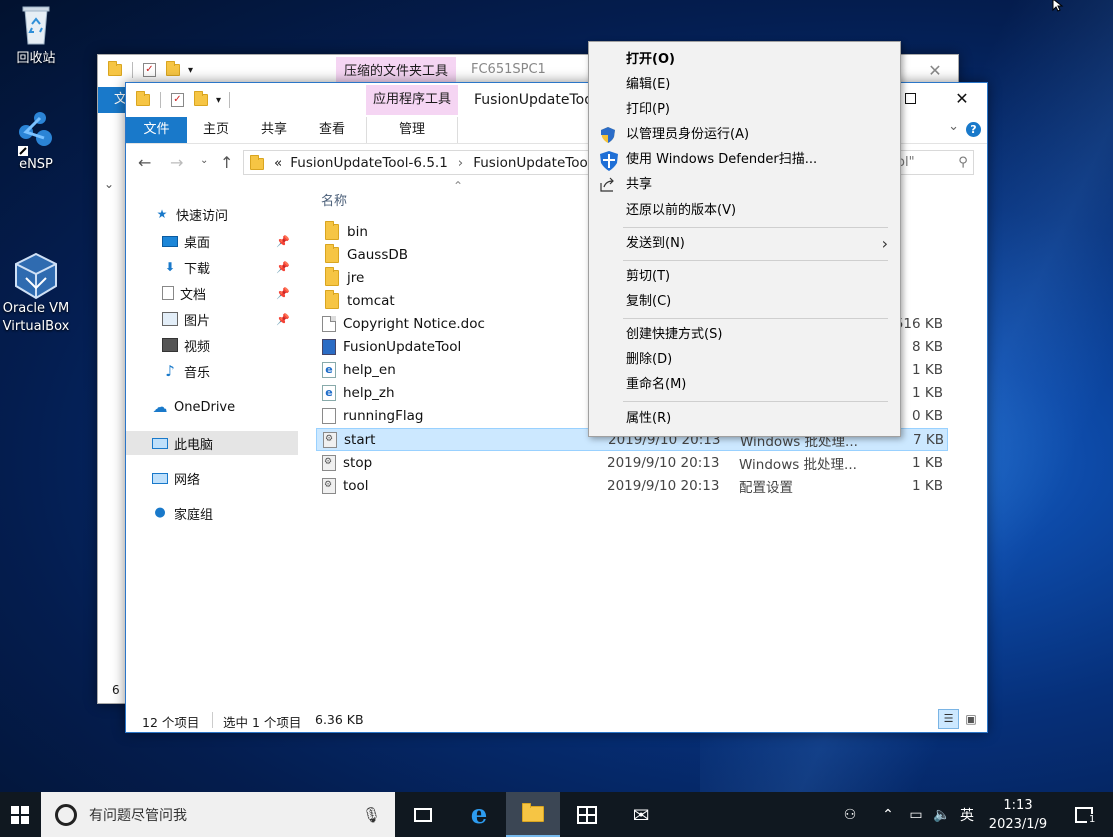 The height and width of the screenshot is (837, 1113). I want to click on network-warning-icon: ▭, so click(916, 814).